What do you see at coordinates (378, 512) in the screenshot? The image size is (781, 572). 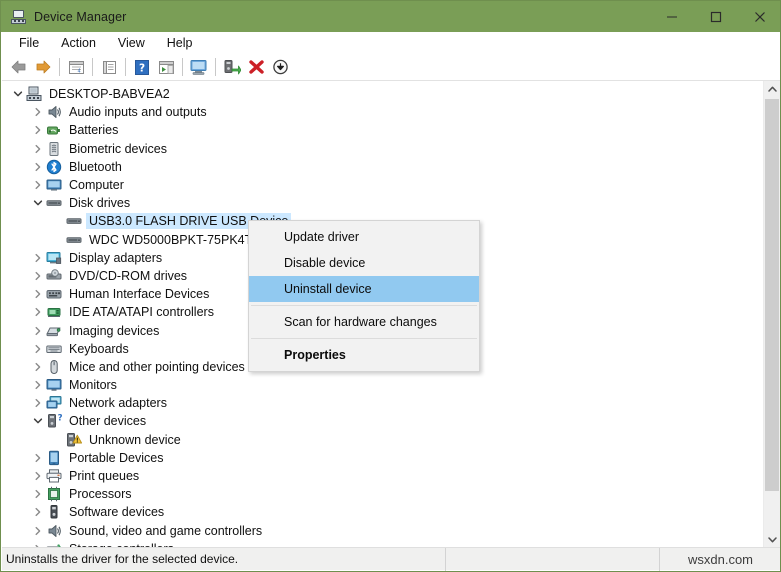 I see `tree-row: Software devices` at bounding box center [378, 512].